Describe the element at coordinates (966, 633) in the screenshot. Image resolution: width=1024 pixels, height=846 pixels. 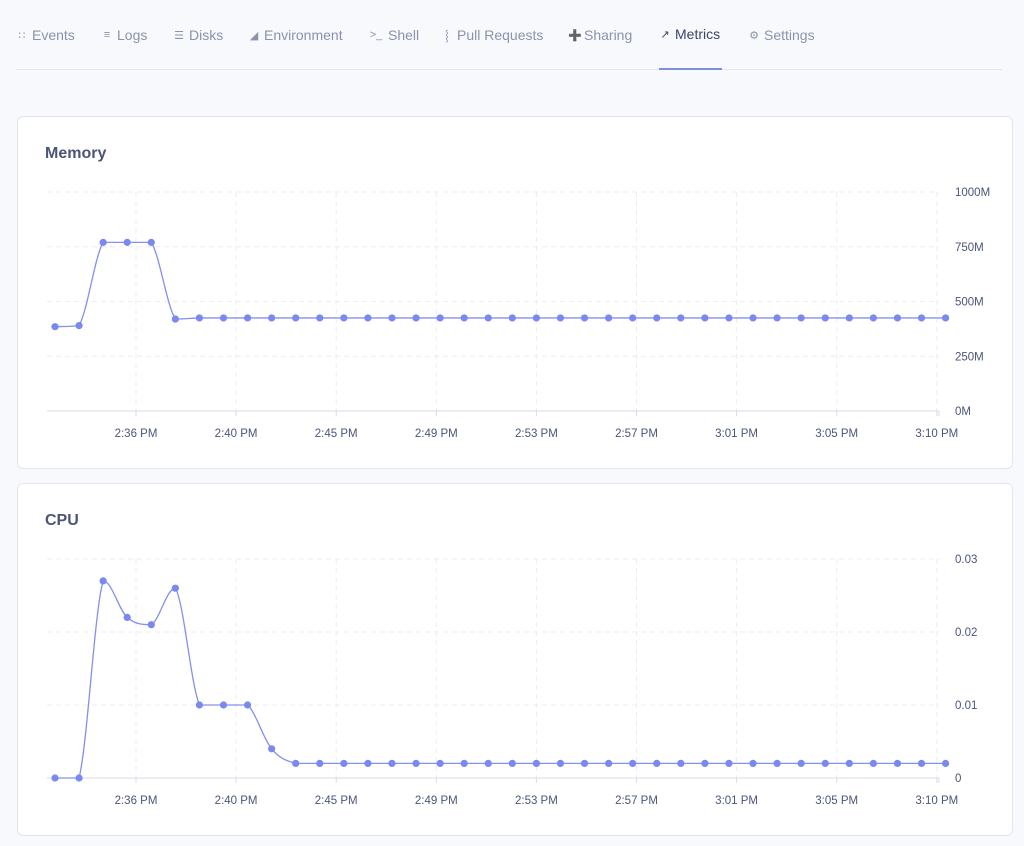
I see `y-tick-label: 0.02` at that location.